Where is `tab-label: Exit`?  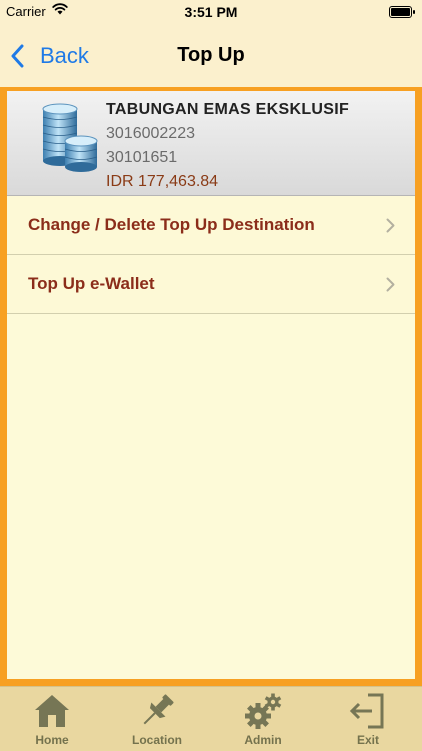 tab-label: Exit is located at coordinates (367, 740).